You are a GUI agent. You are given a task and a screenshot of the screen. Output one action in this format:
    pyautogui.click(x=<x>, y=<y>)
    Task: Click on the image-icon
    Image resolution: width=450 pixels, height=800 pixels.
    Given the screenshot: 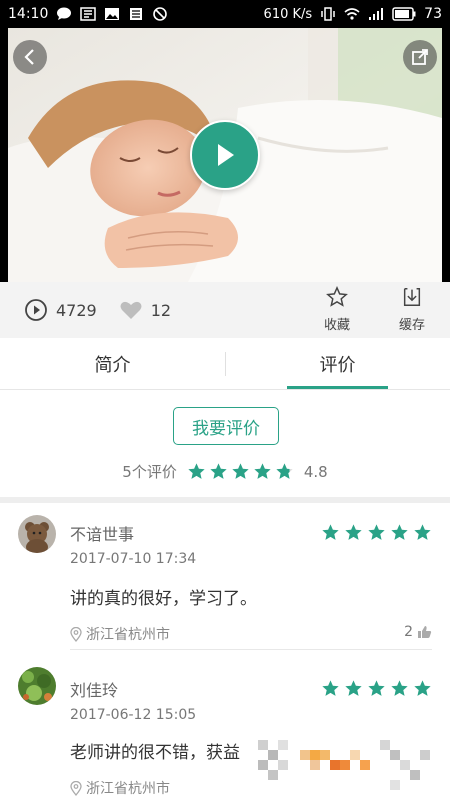 What is the action you would take?
    pyautogui.click(x=112, y=14)
    